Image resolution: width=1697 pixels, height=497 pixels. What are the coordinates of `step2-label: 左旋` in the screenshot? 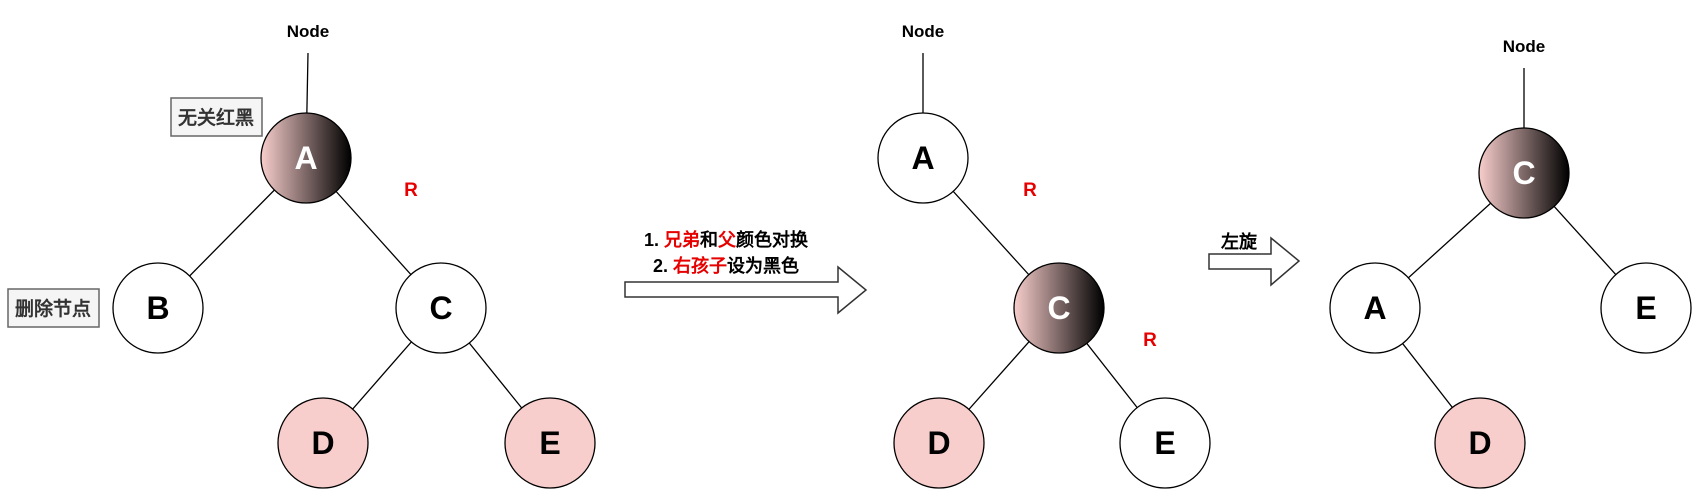 It's located at (1239, 241).